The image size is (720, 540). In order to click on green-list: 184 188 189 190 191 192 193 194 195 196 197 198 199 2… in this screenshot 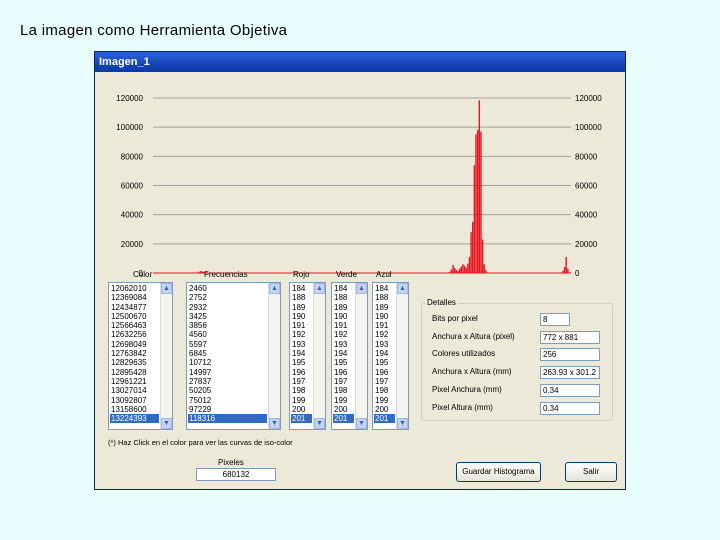, I will do `click(349, 356)`.